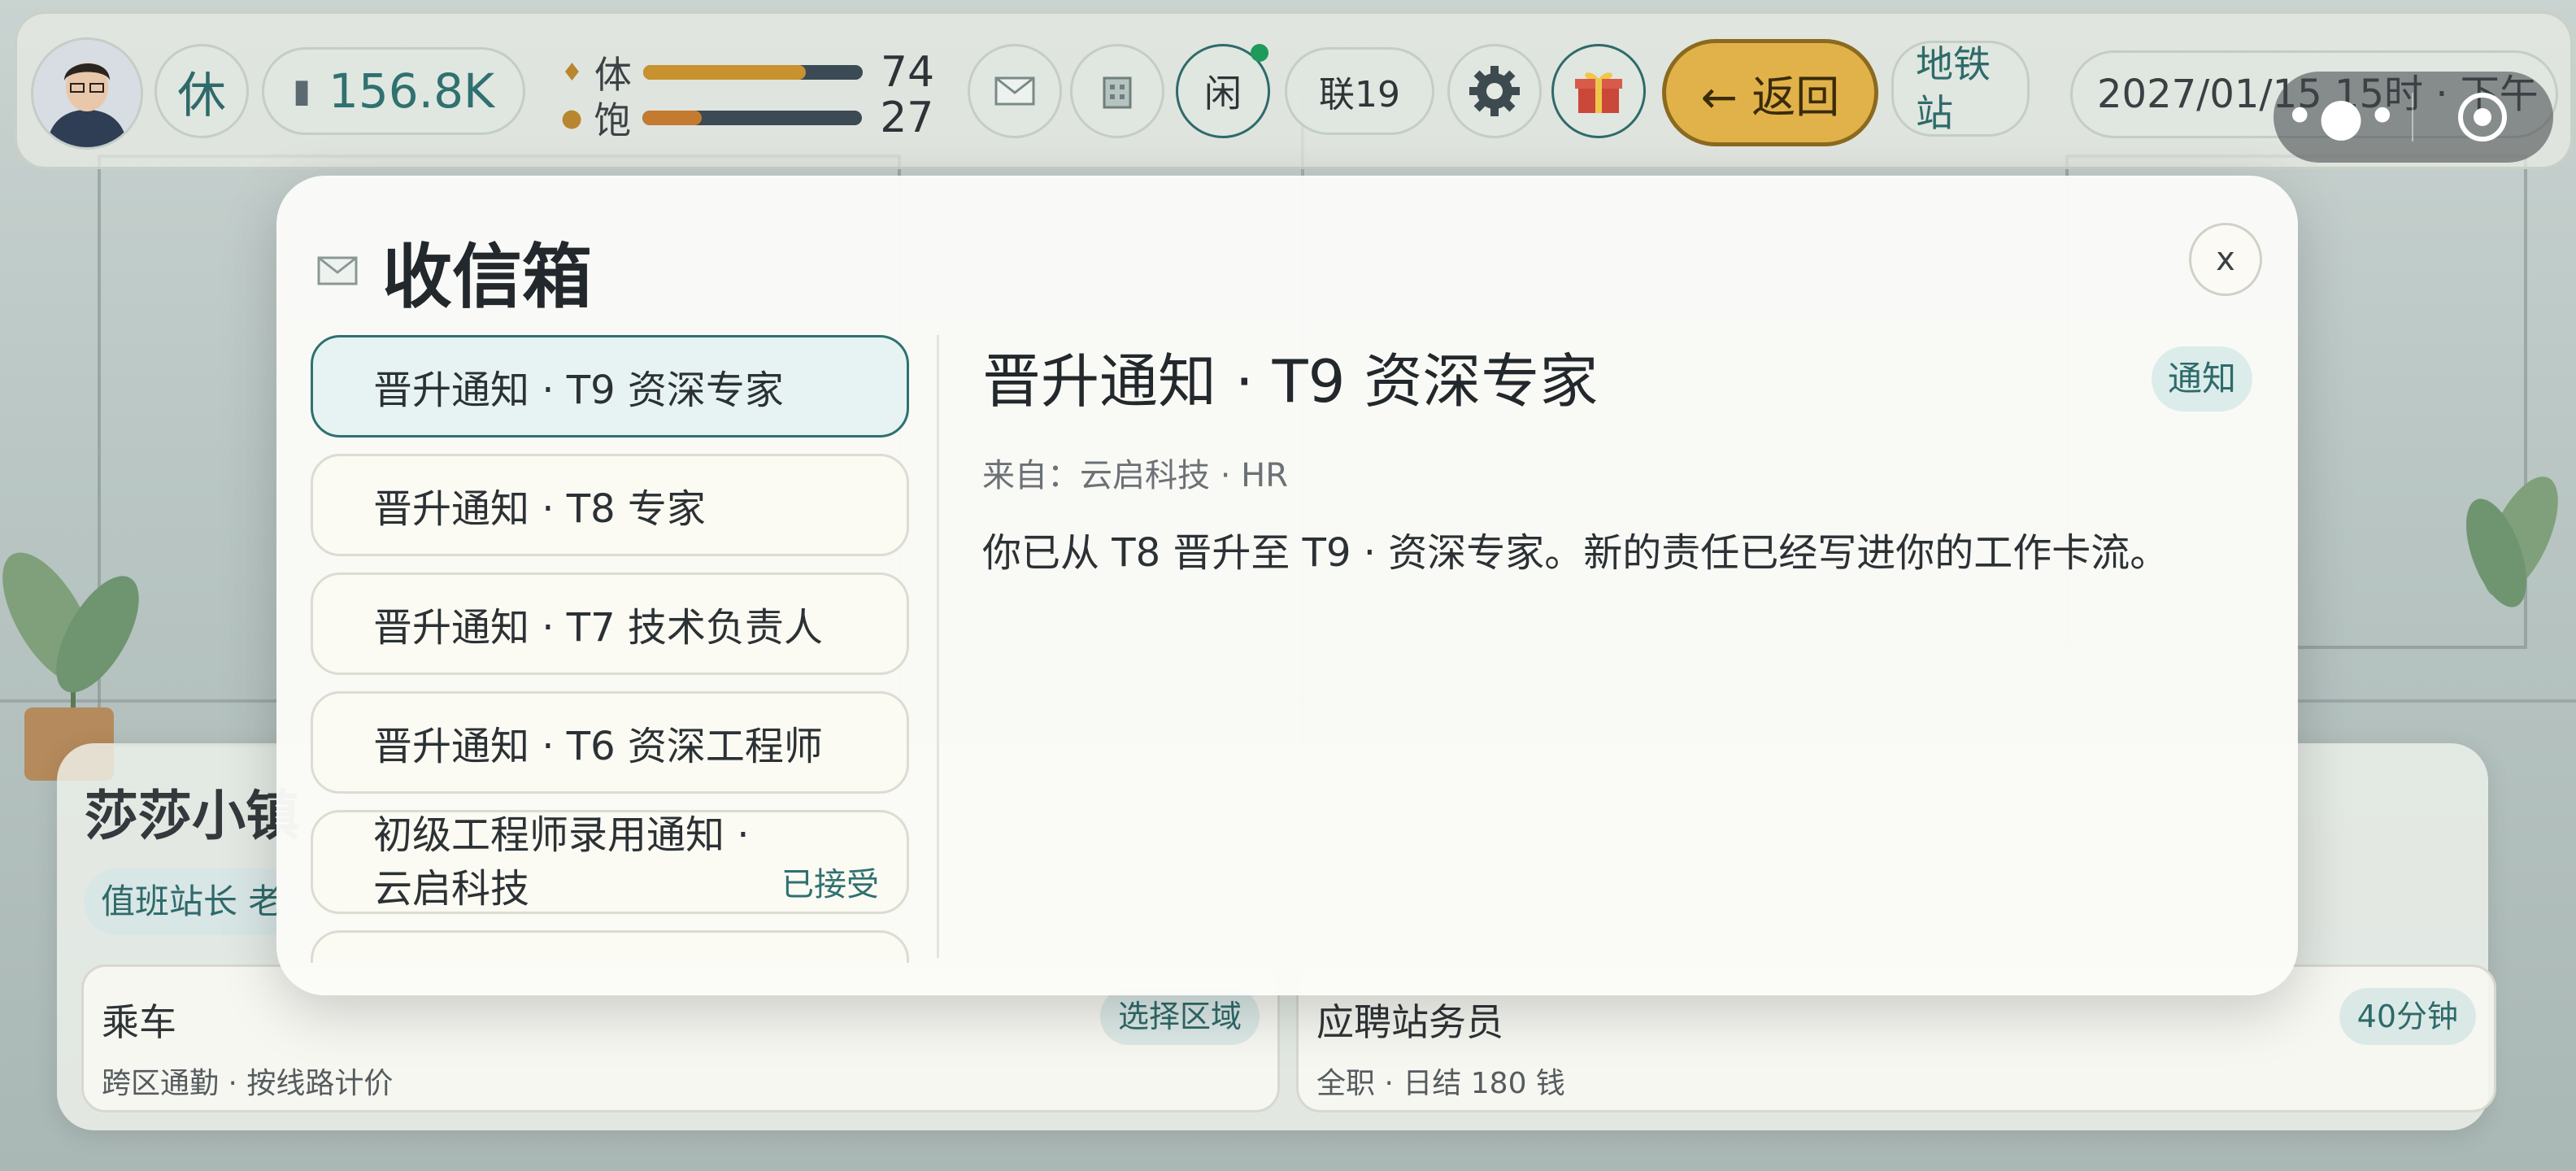 The image size is (2576, 1171). Describe the element at coordinates (1953, 89) in the screenshot. I see `location-label: 地铁站` at that location.